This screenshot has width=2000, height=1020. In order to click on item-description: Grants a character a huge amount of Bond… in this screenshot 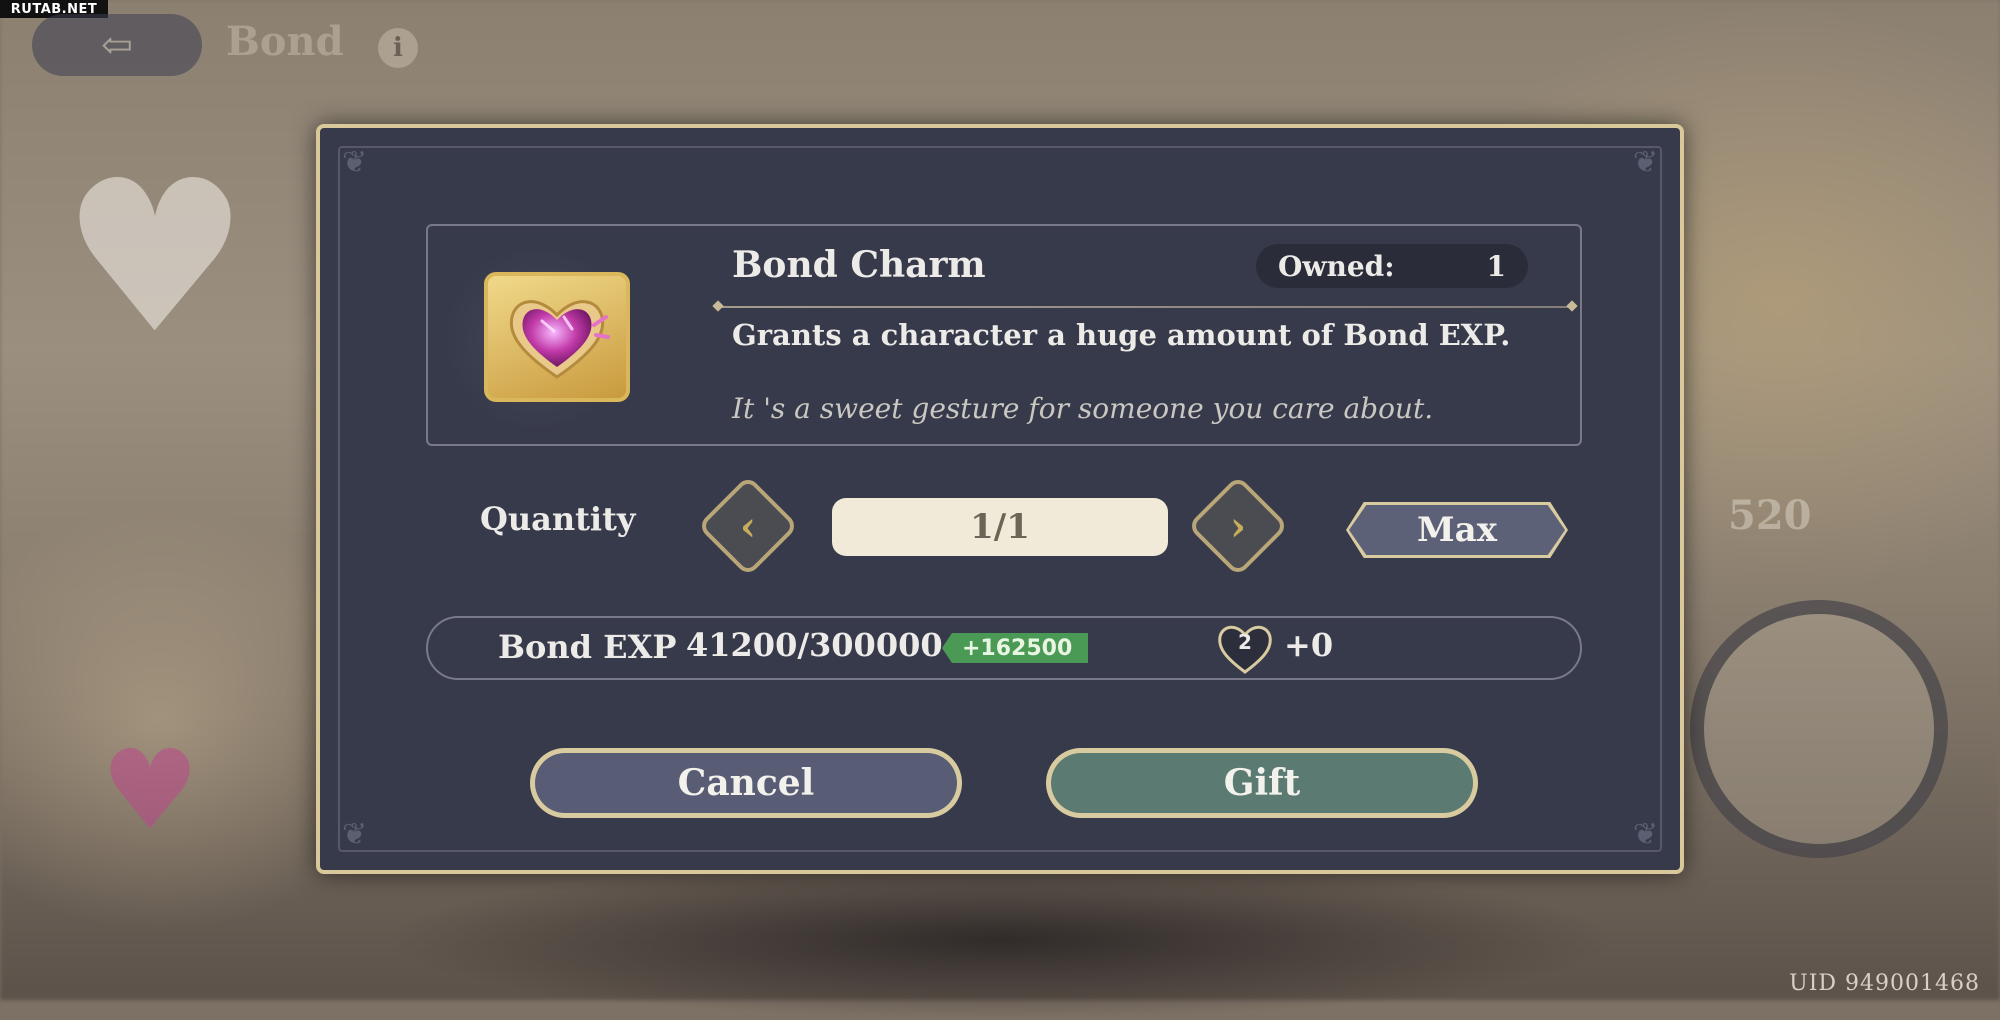, I will do `click(1121, 335)`.